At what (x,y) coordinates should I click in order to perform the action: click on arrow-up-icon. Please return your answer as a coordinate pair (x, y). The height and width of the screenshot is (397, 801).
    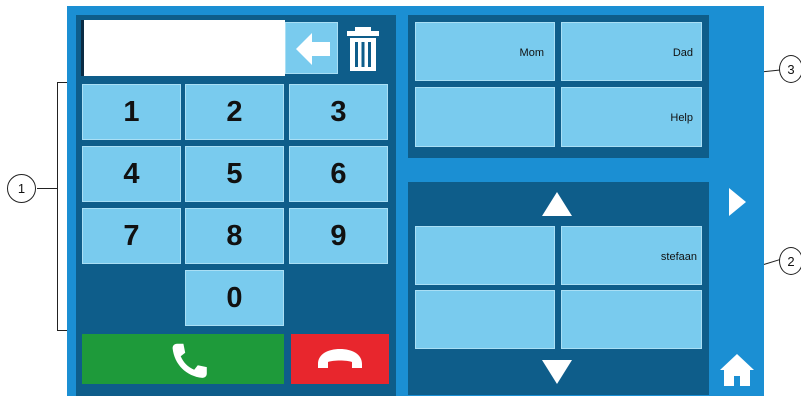
    Looking at the image, I should click on (557, 204).